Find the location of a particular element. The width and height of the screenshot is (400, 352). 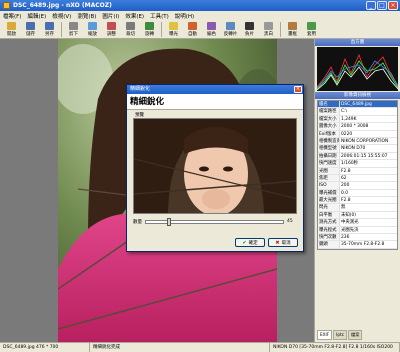

info-row: 檔案路徑 C:\ is located at coordinates (357, 112).